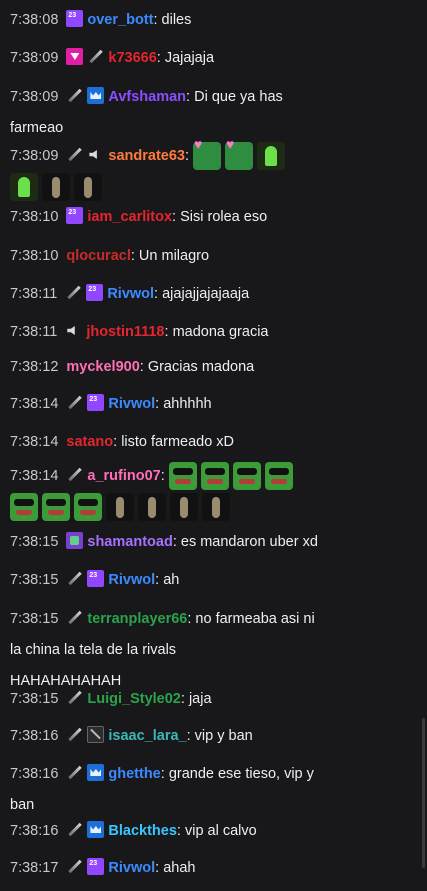 The image size is (427, 891). I want to click on username: myckel900, so click(102, 367).